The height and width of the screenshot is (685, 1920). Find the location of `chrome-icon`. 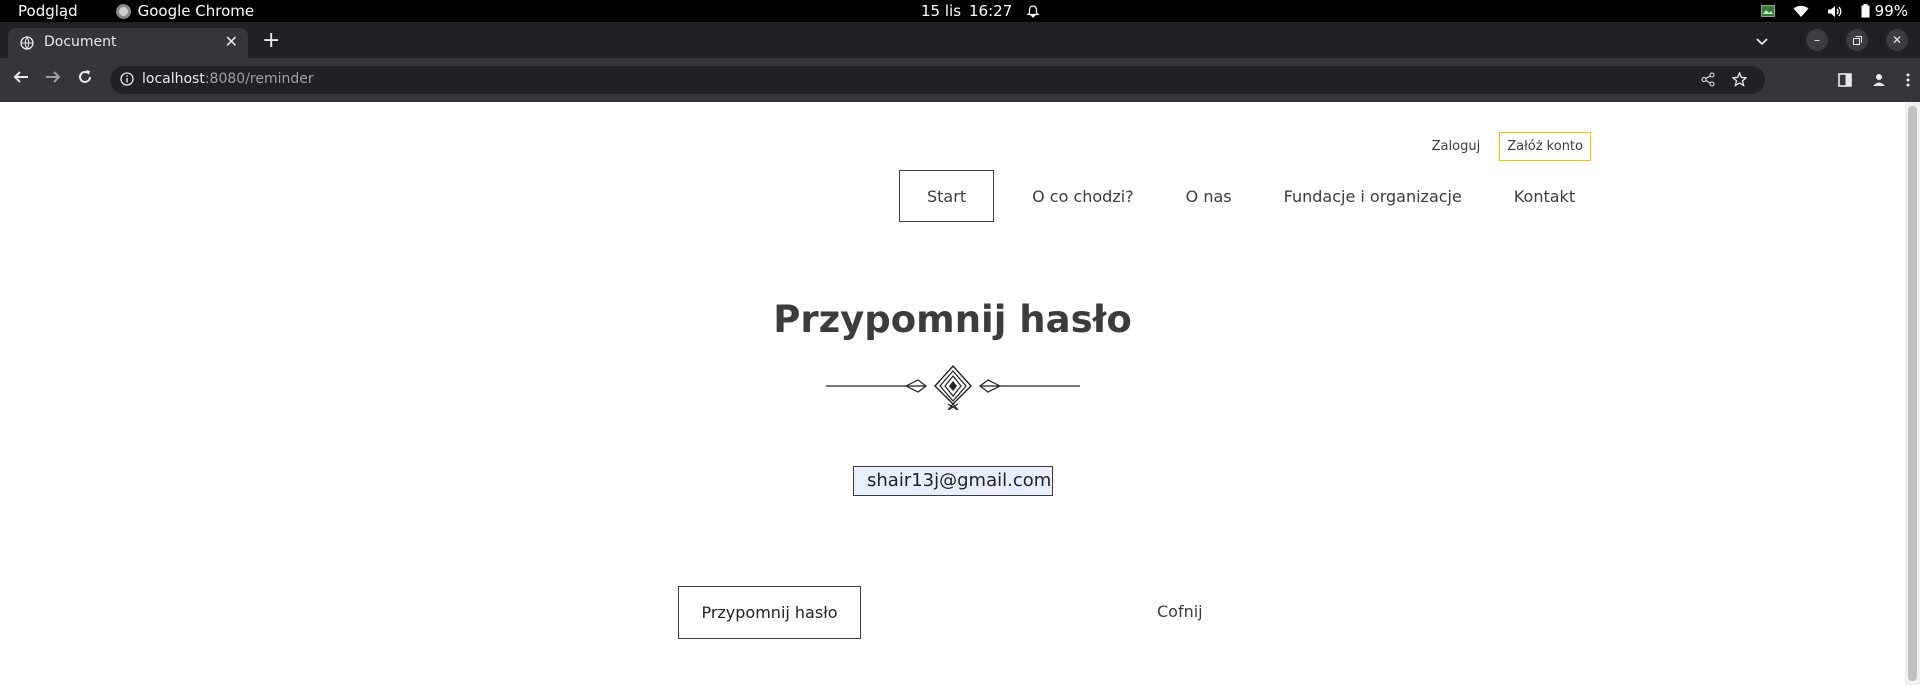

chrome-icon is located at coordinates (123, 11).